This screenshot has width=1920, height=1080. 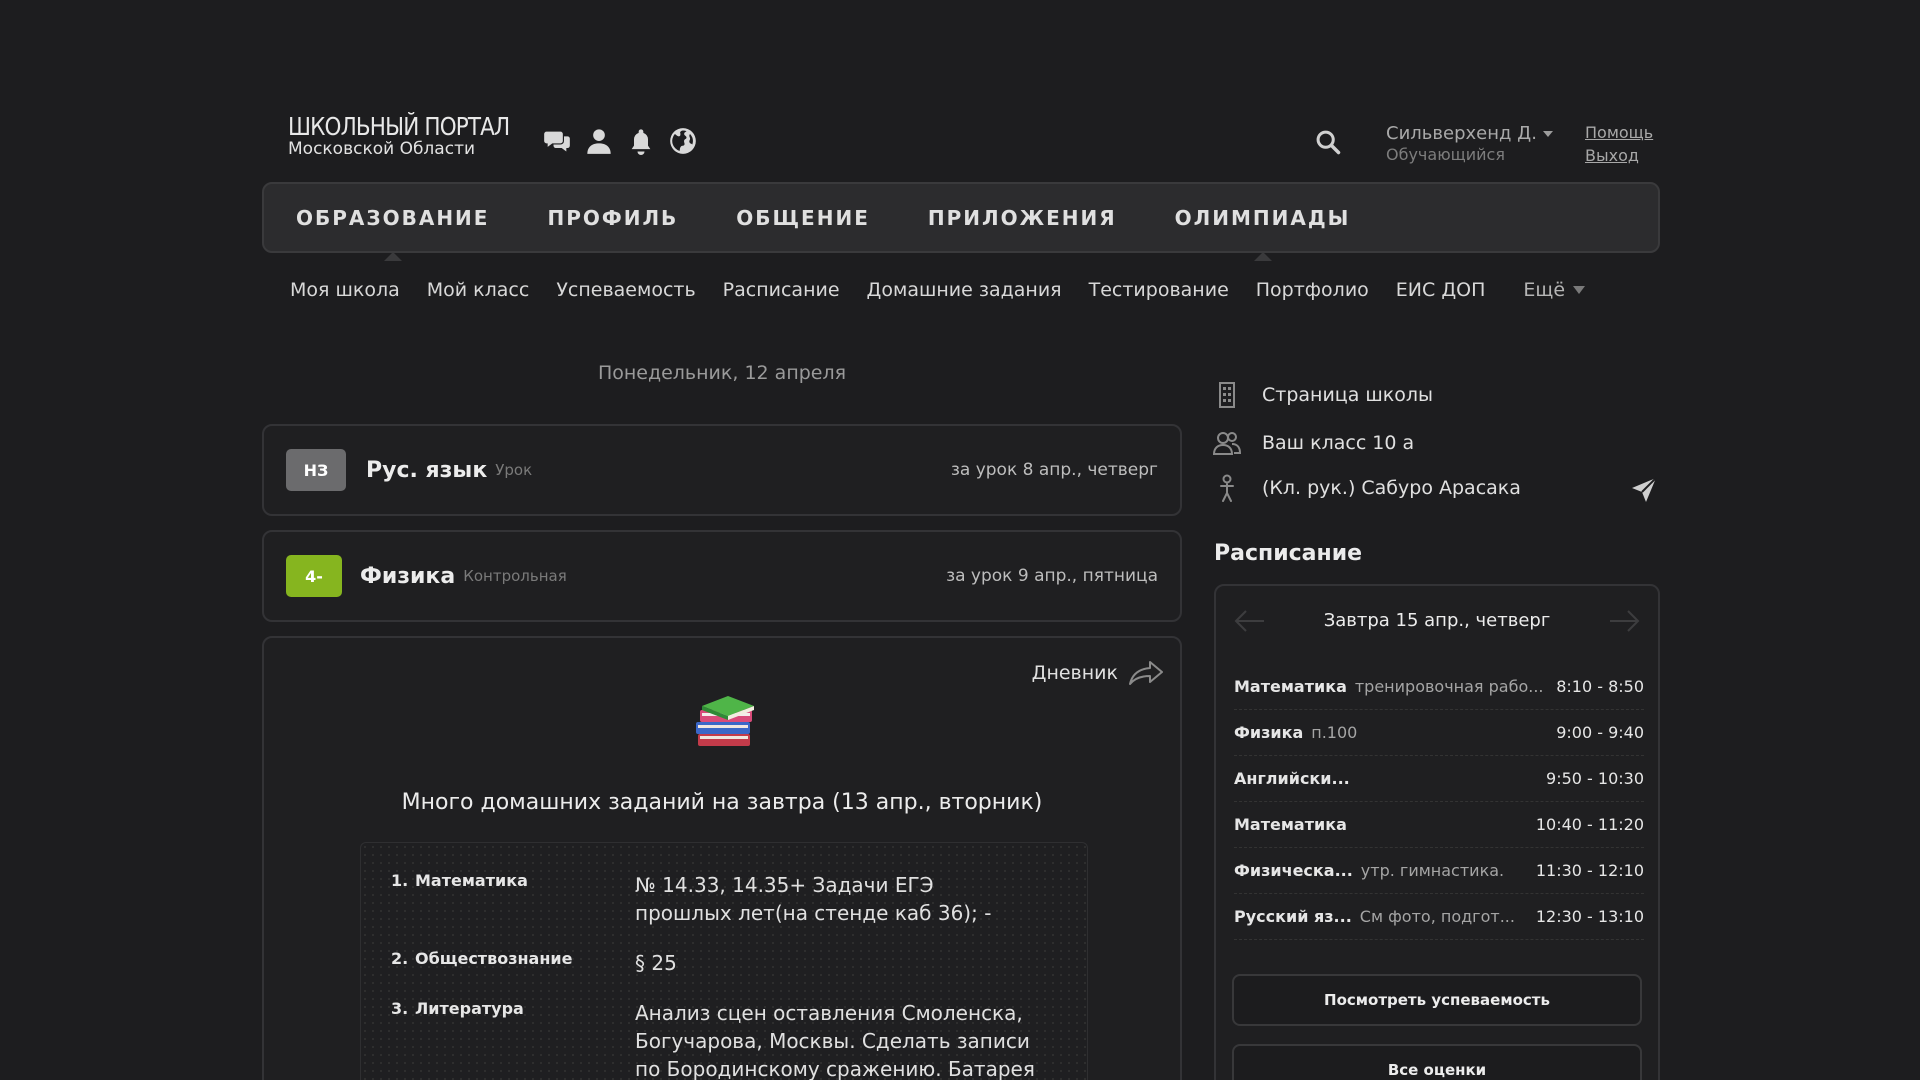 What do you see at coordinates (427, 470) in the screenshot?
I see `grade-subject: Рус. язык` at bounding box center [427, 470].